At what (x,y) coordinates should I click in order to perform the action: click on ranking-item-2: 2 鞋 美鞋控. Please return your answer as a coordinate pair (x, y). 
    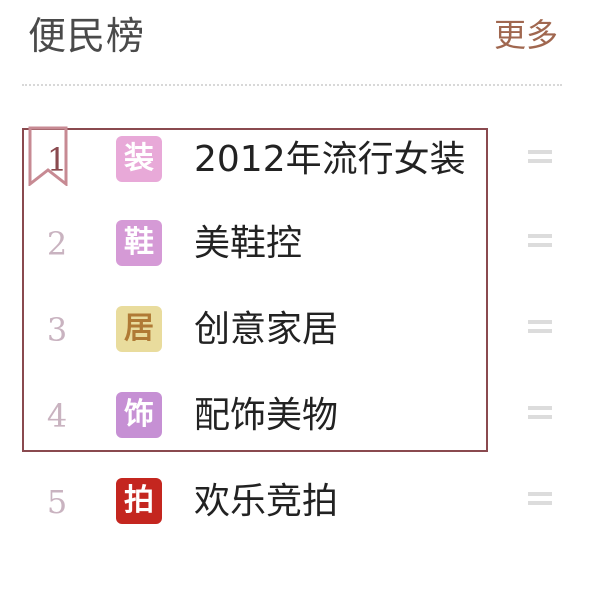
    Looking at the image, I should click on (292, 244).